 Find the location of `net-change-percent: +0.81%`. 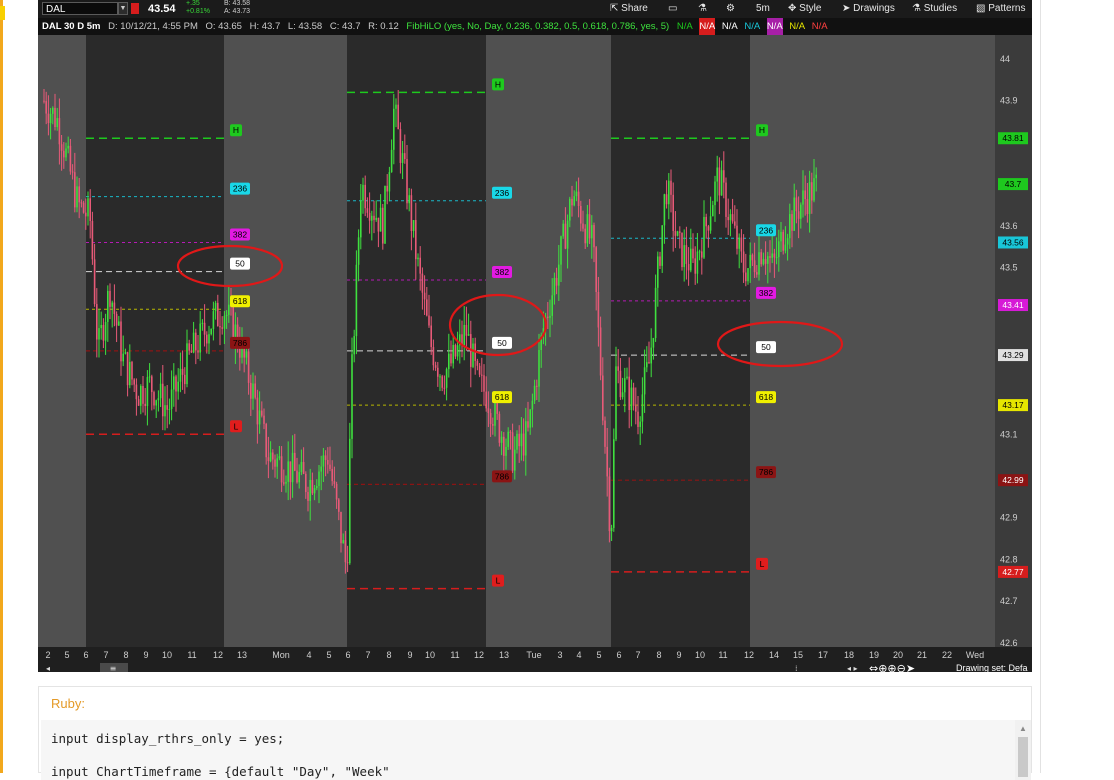

net-change-percent: +0.81% is located at coordinates (198, 11).